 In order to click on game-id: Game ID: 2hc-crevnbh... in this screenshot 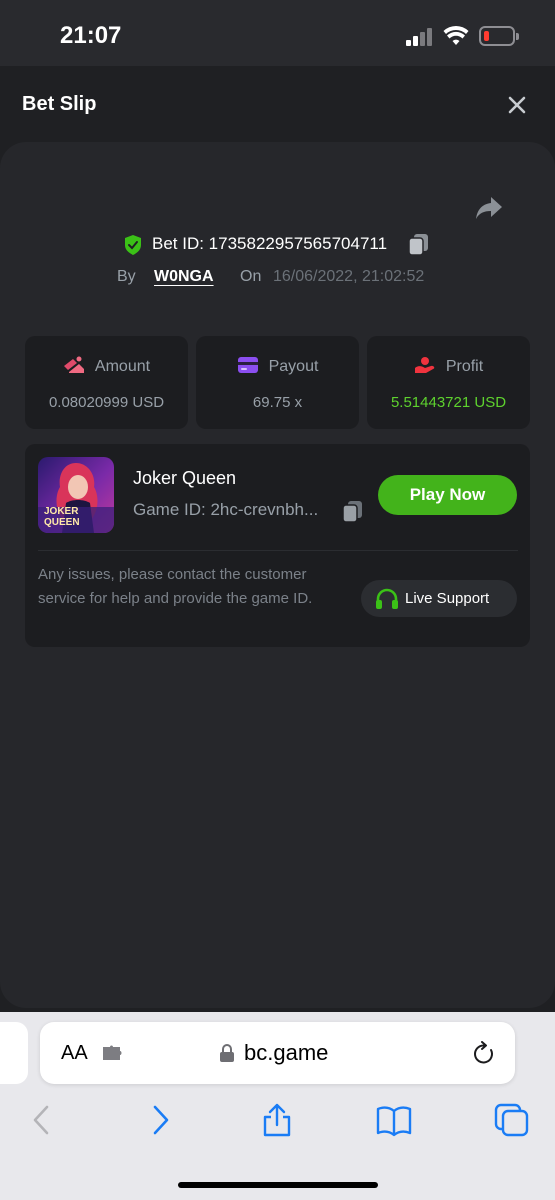, I will do `click(226, 509)`.